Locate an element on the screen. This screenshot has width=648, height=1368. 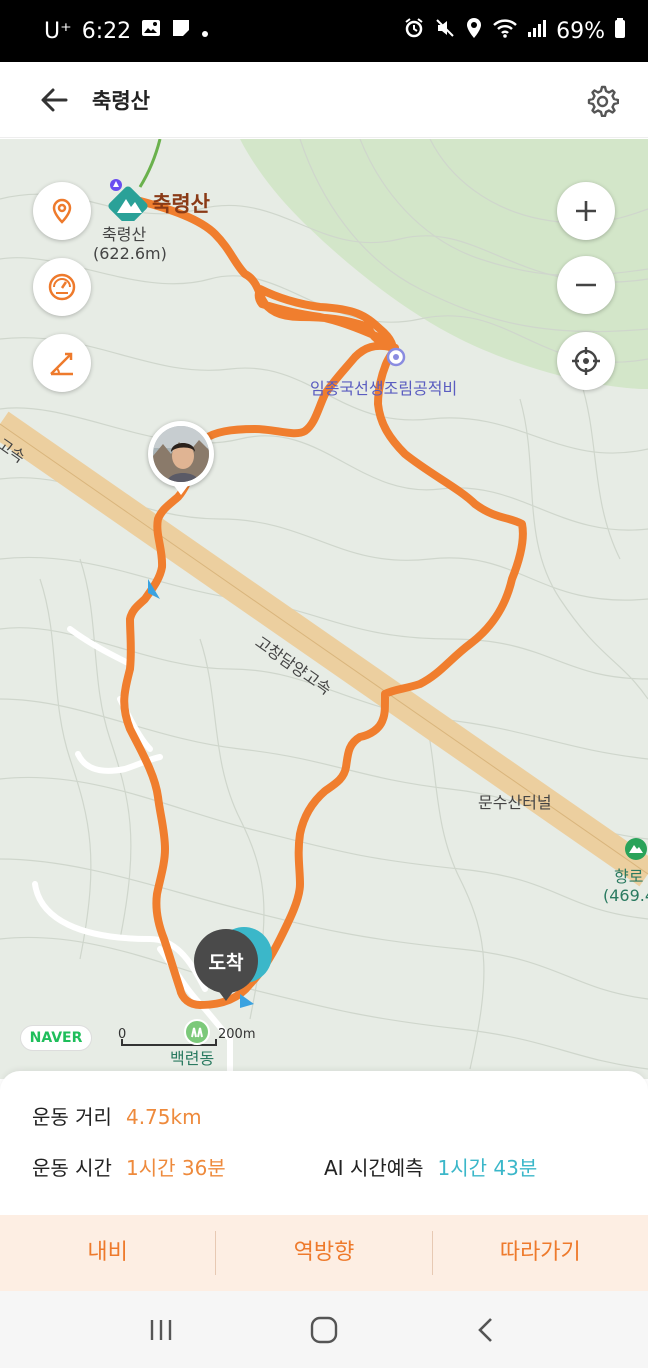
recent-apps-icon is located at coordinates (161, 1330).